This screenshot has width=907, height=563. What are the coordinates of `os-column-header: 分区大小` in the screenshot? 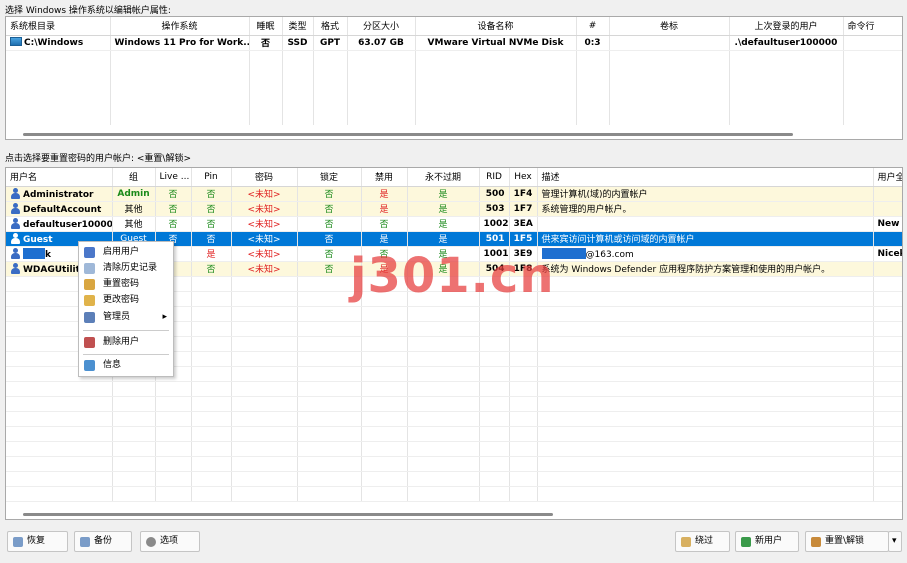 It's located at (381, 26).